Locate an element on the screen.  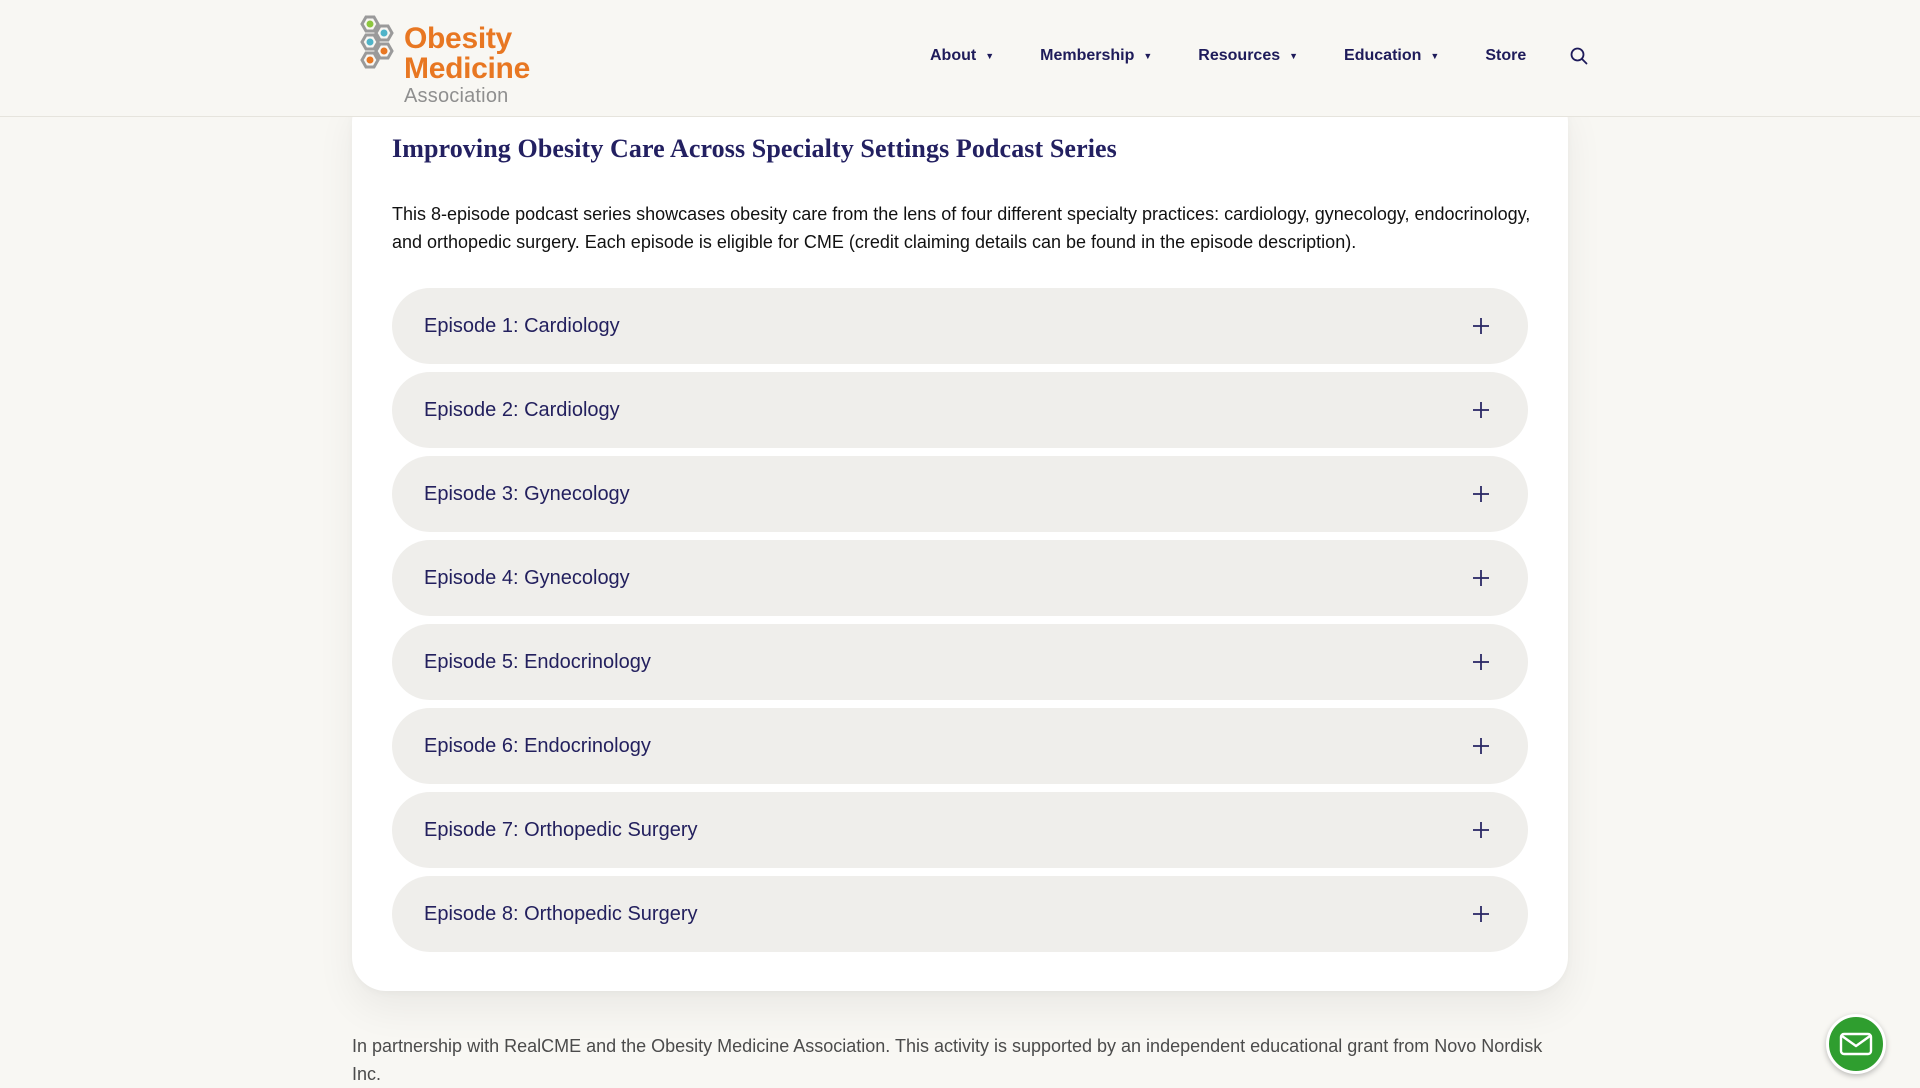
nav-item-resources: Resources ▼ is located at coordinates (1248, 56).